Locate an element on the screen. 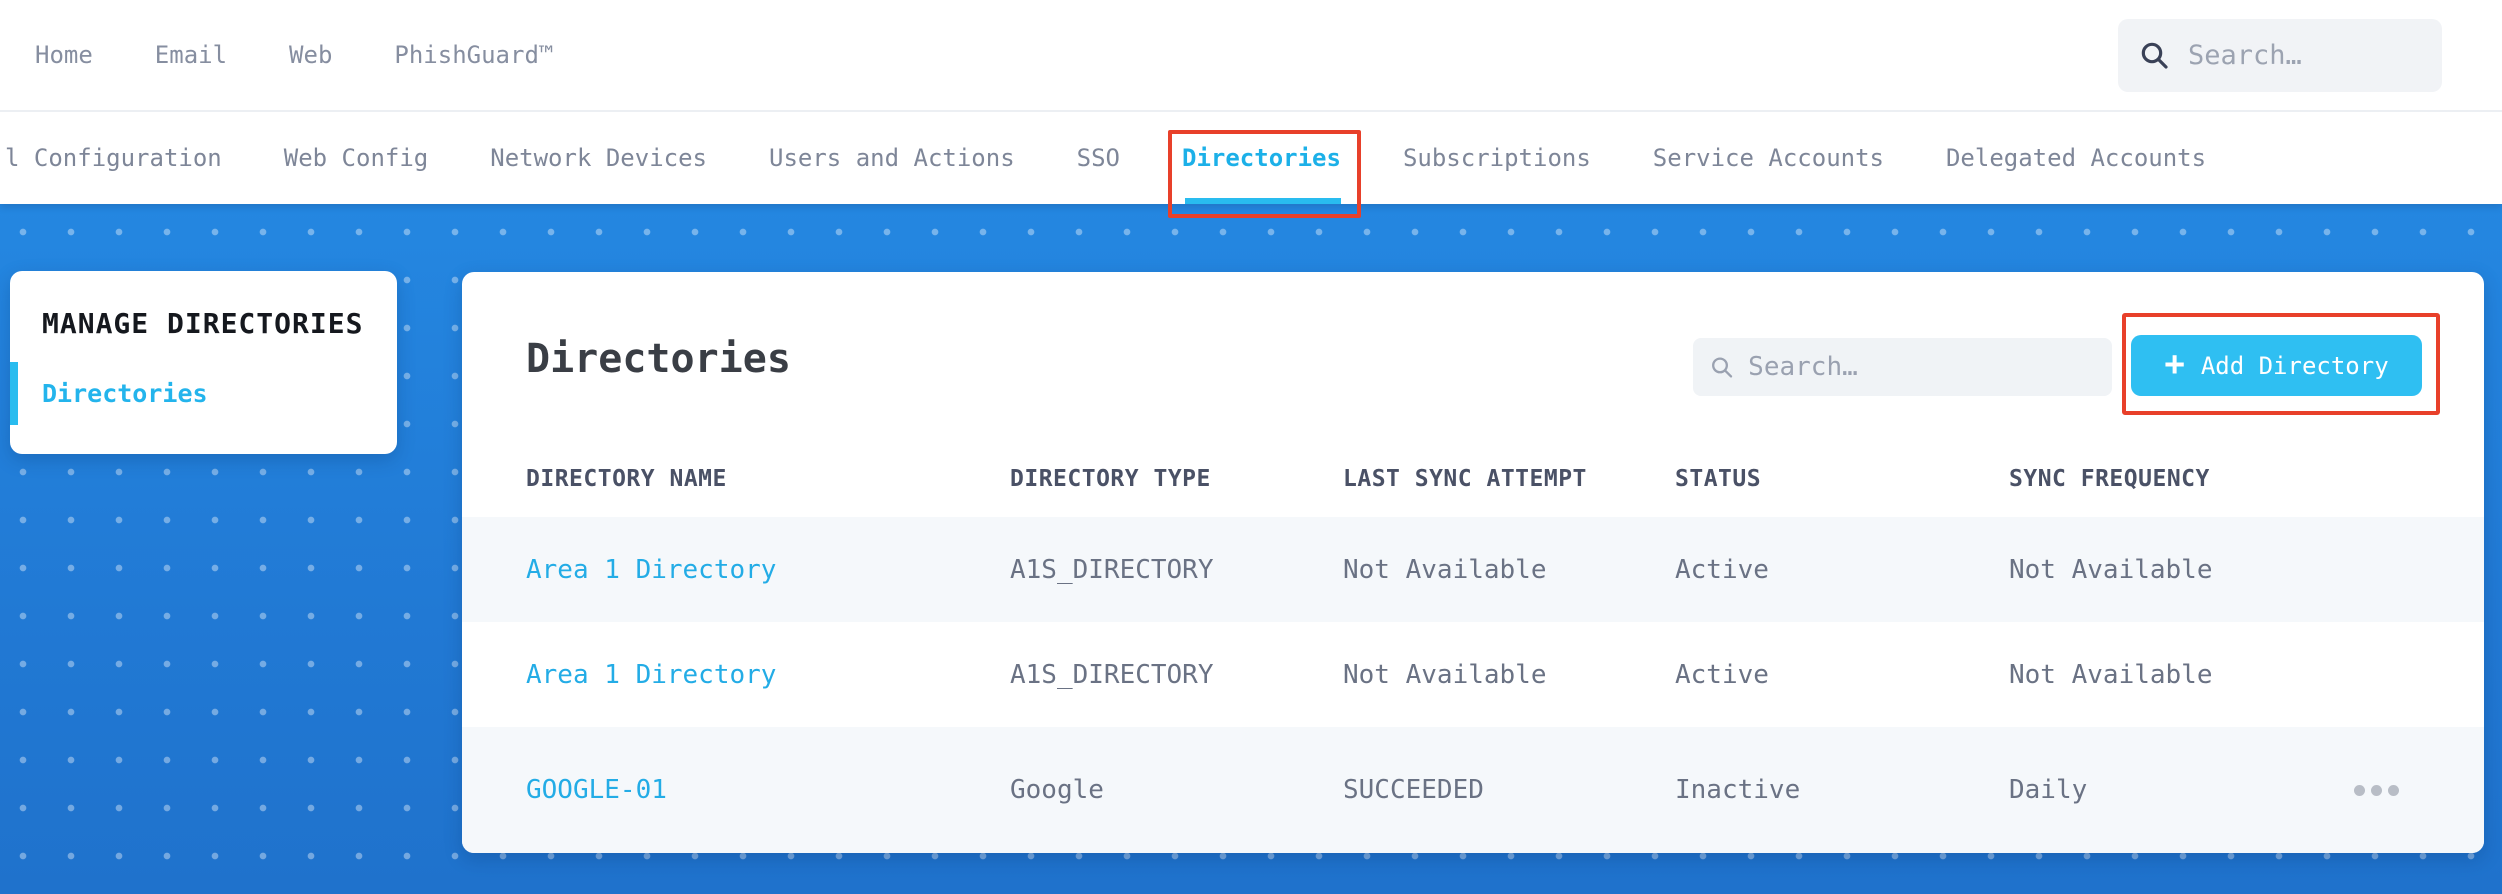  settings-tab: SSO is located at coordinates (1098, 158).